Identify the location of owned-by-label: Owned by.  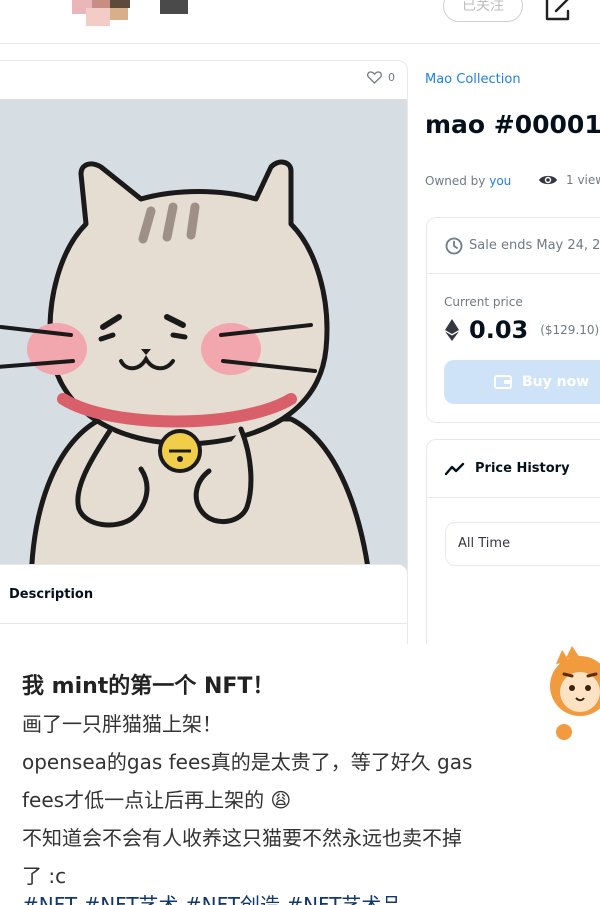
(455, 181).